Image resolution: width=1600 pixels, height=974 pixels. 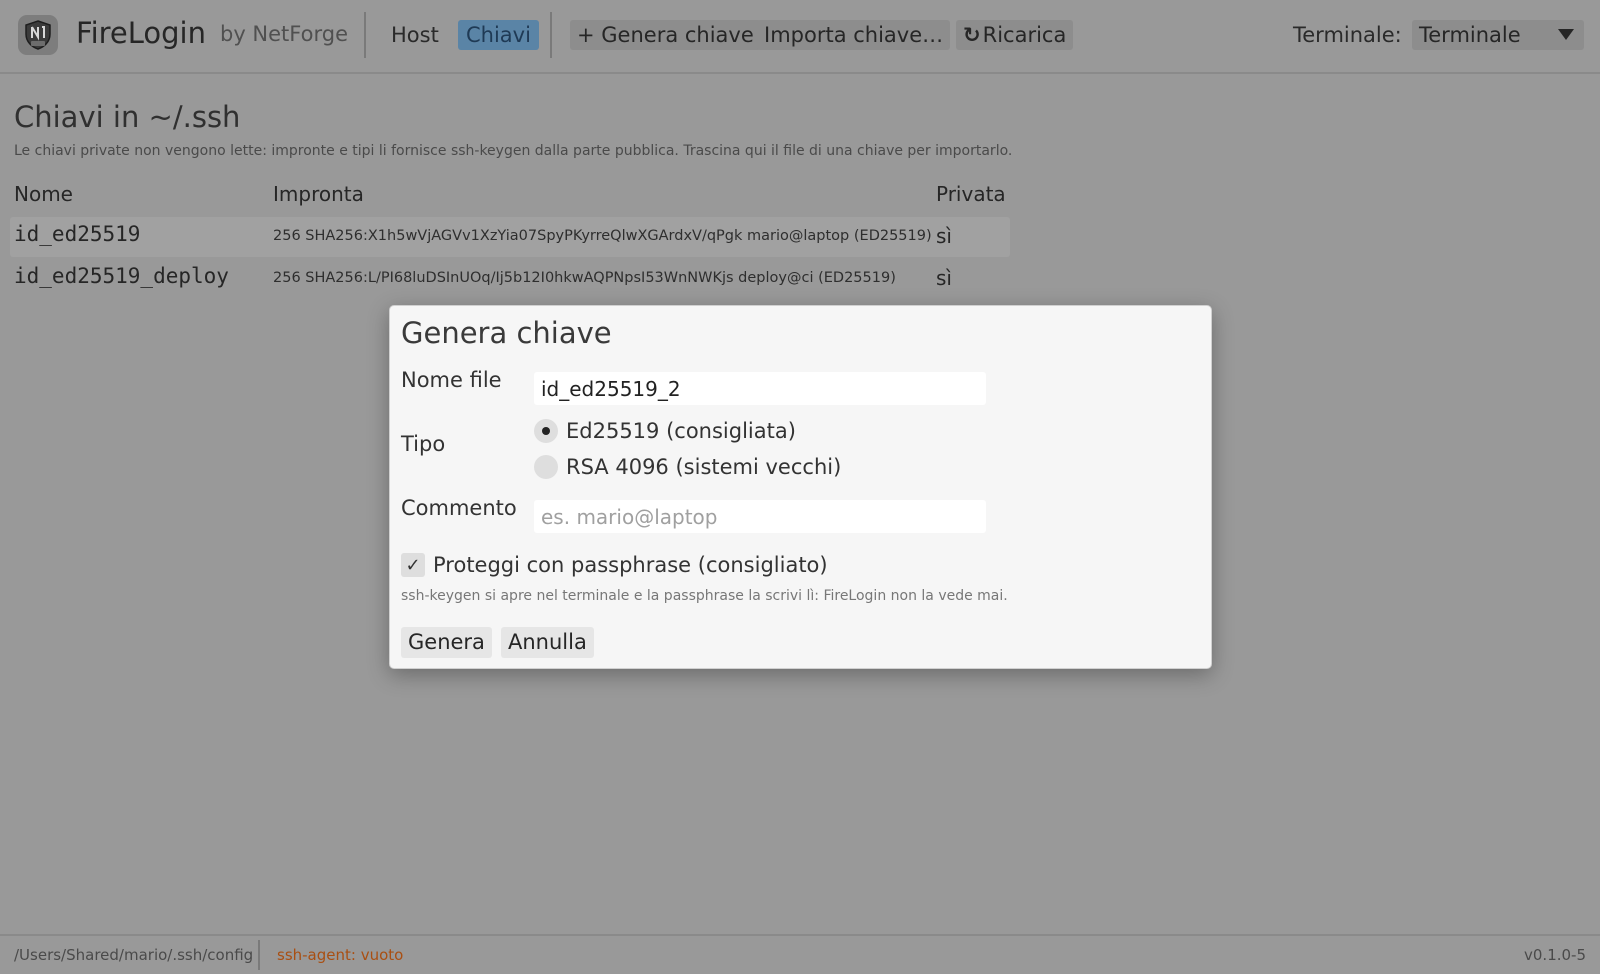 I want to click on passphrase-option: ✓ Proteggi con passphrase (consigliato), so click(x=614, y=565).